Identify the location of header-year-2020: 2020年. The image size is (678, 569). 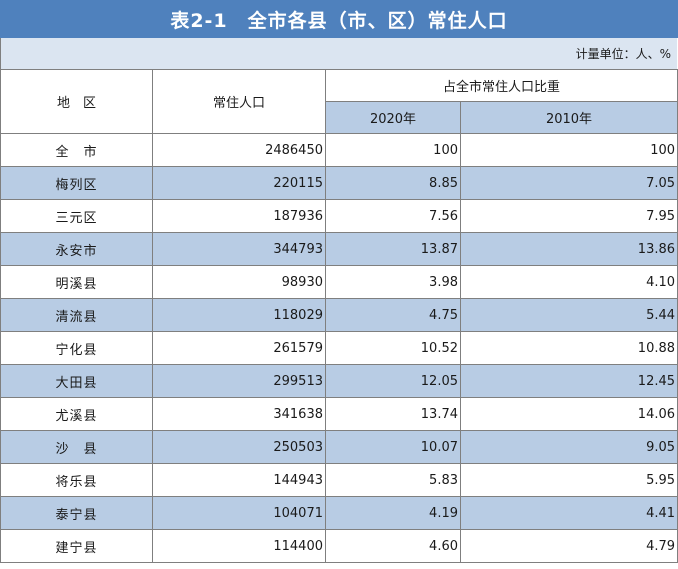
(393, 117).